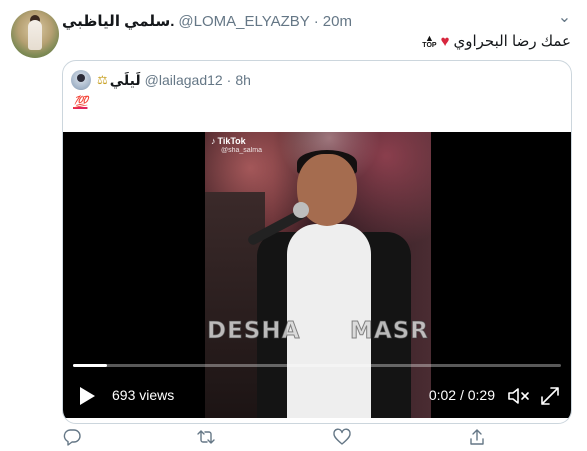 Image resolution: width=587 pixels, height=451 pixels. I want to click on video-watermark: DESHA MASR, so click(317, 334).